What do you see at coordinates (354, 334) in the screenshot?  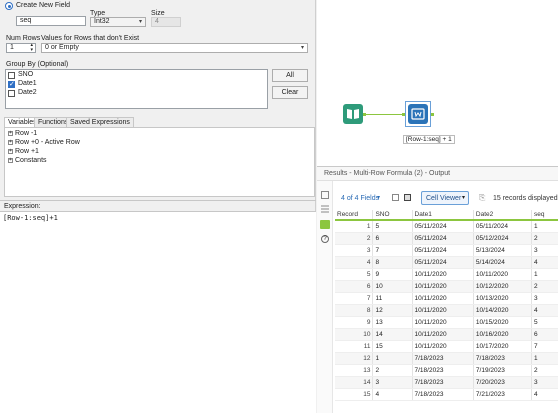 I see `table-cell-record: 10` at bounding box center [354, 334].